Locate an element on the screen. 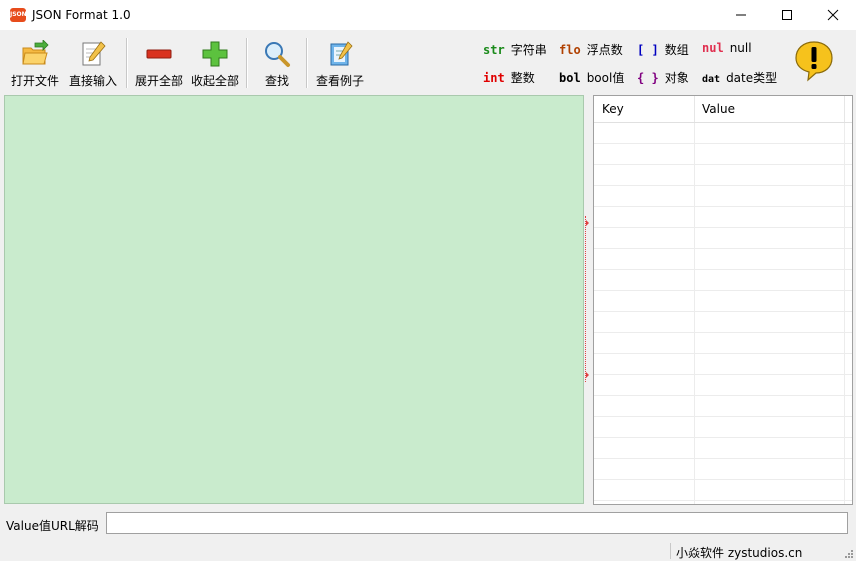 The image size is (856, 561). legend-tag: bol is located at coordinates (570, 78).